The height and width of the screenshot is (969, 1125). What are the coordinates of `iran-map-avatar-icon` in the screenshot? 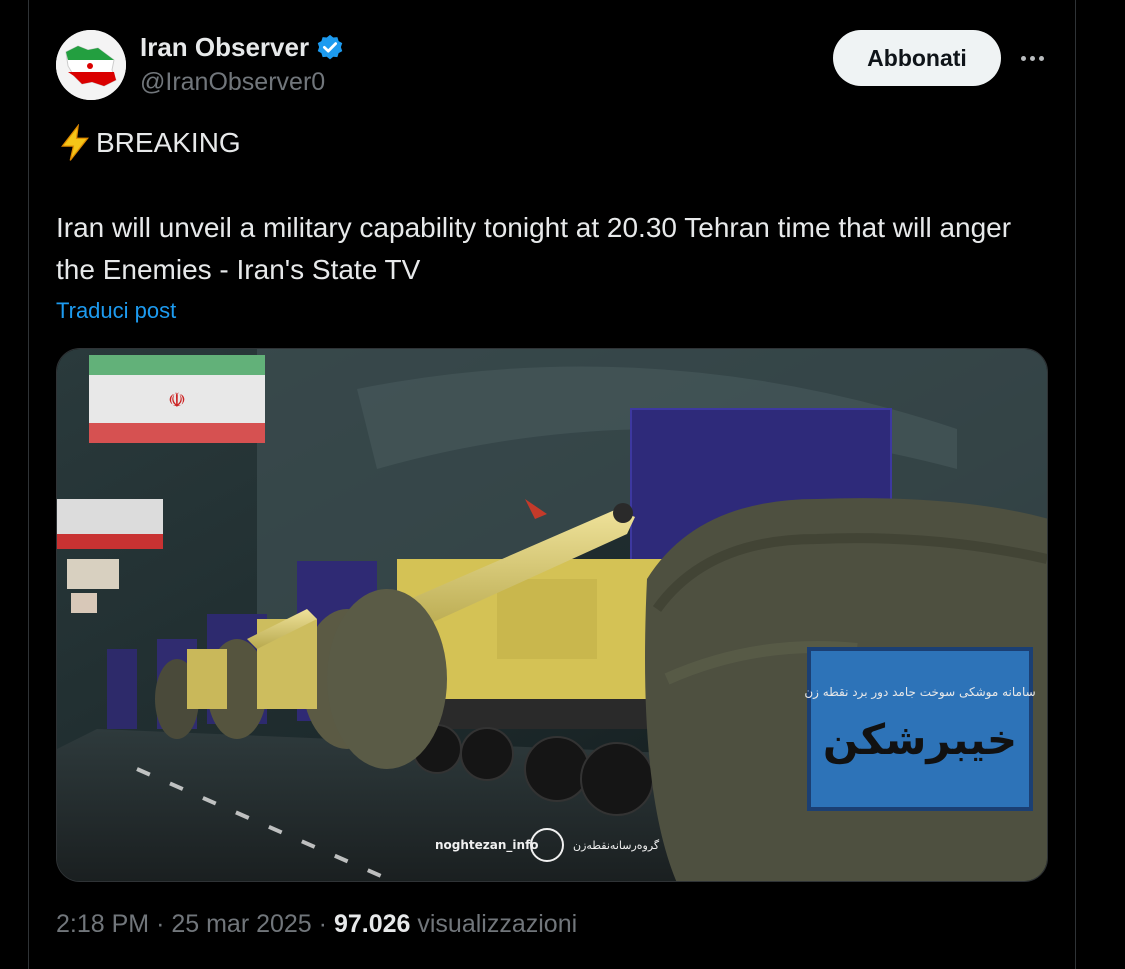 It's located at (91, 65).